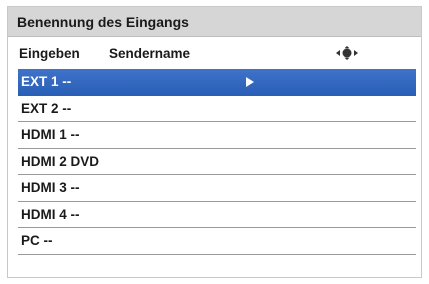 The width and height of the screenshot is (429, 284). What do you see at coordinates (250, 82) in the screenshot?
I see `right-arrow-icon` at bounding box center [250, 82].